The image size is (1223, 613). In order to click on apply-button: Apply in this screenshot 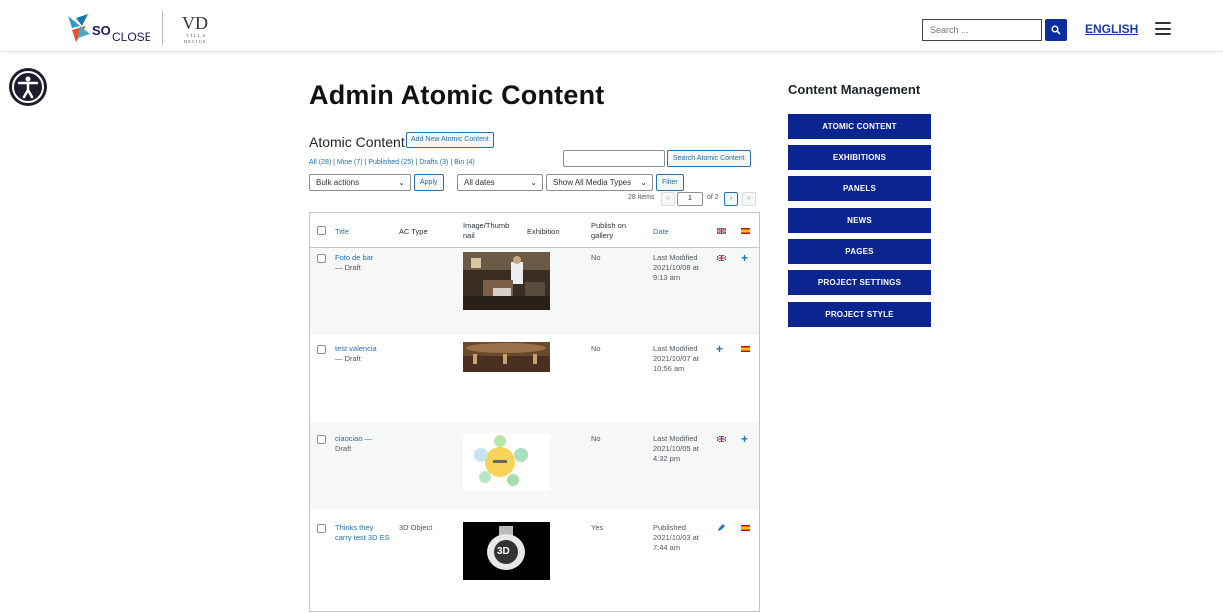, I will do `click(429, 182)`.